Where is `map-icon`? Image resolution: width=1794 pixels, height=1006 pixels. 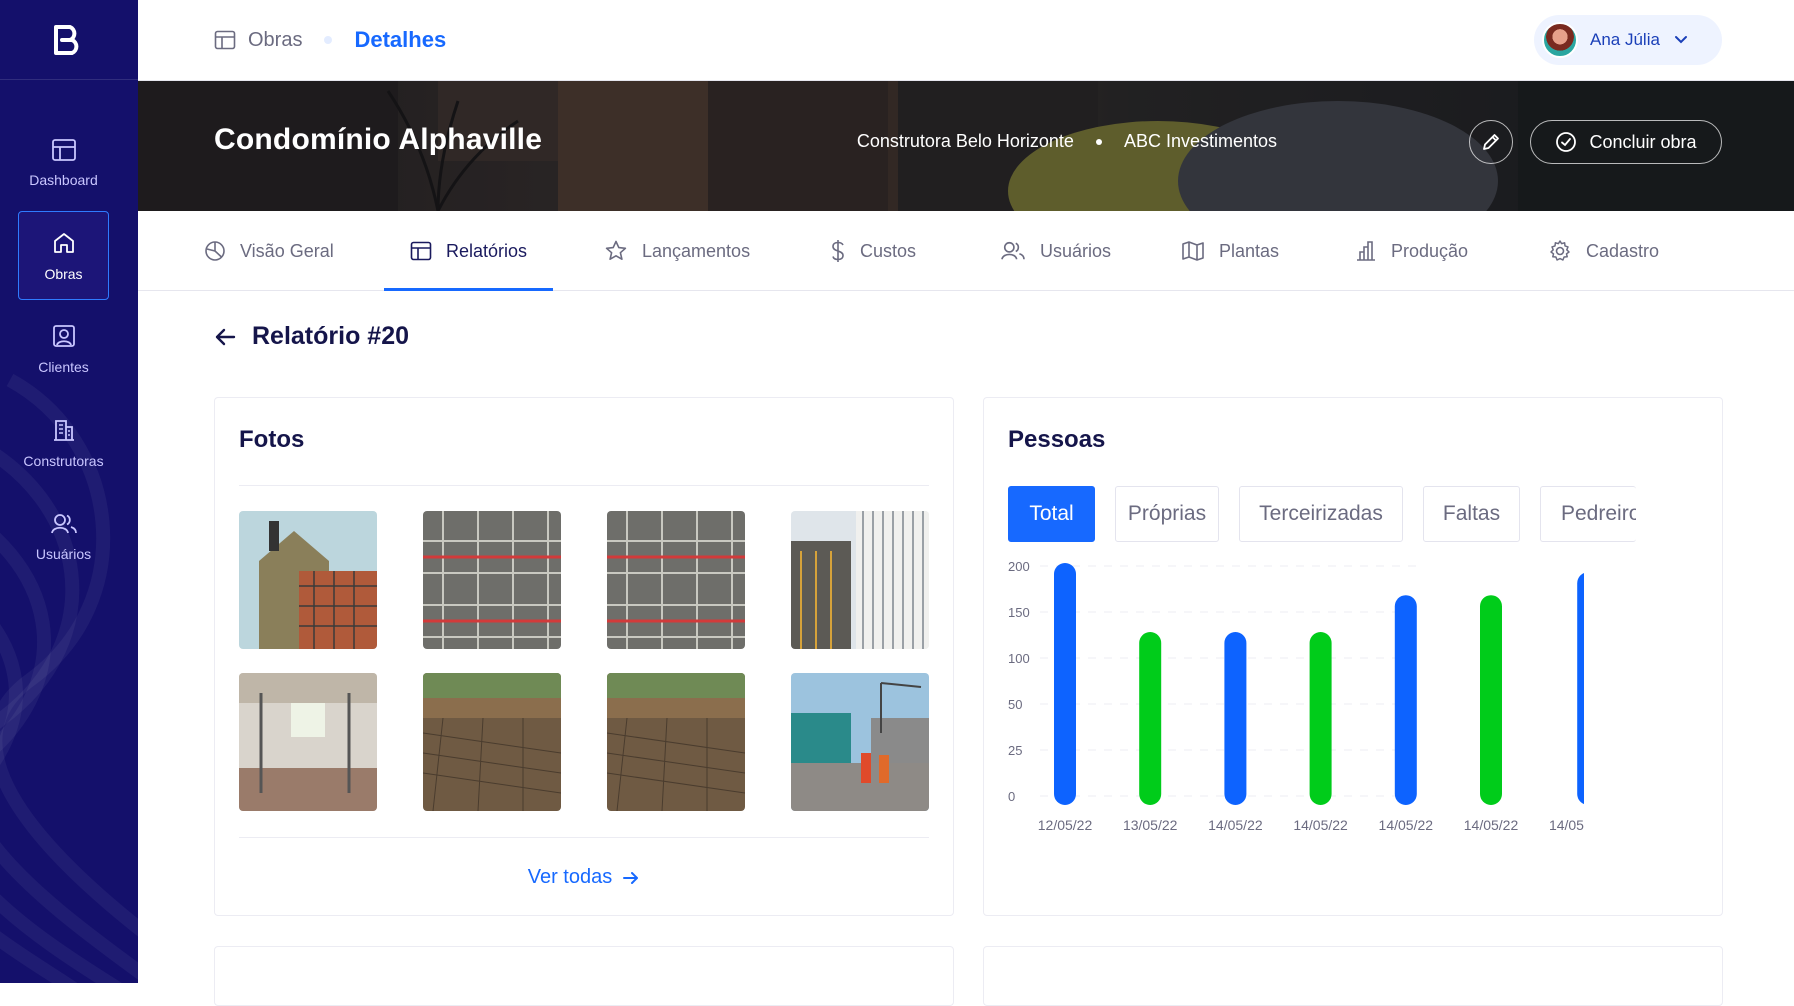
map-icon is located at coordinates (1193, 251).